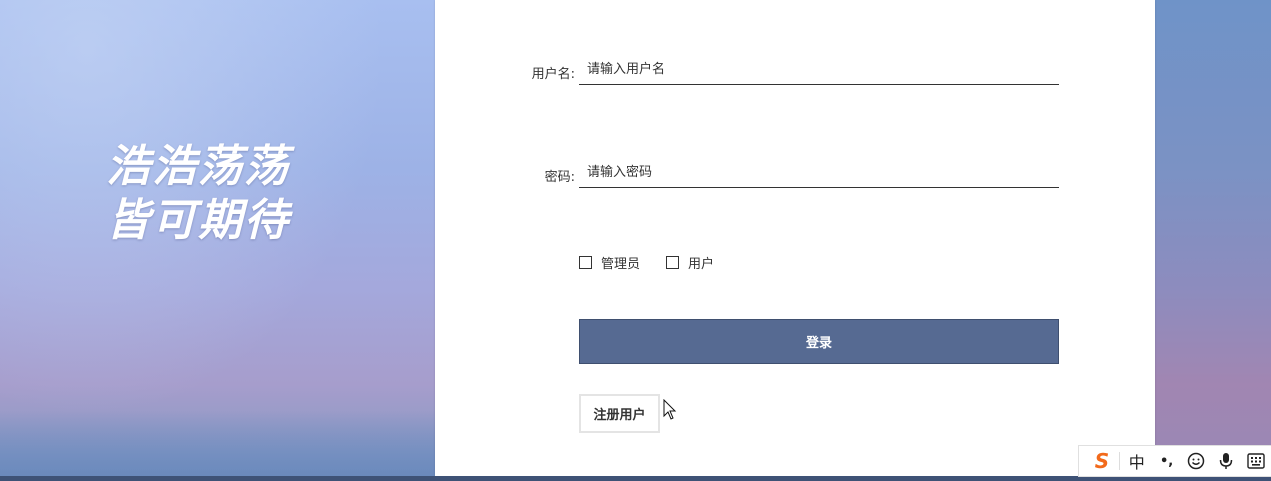 Image resolution: width=1271 pixels, height=481 pixels. What do you see at coordinates (1167, 461) in the screenshot?
I see `punctuation-icon: •,` at bounding box center [1167, 461].